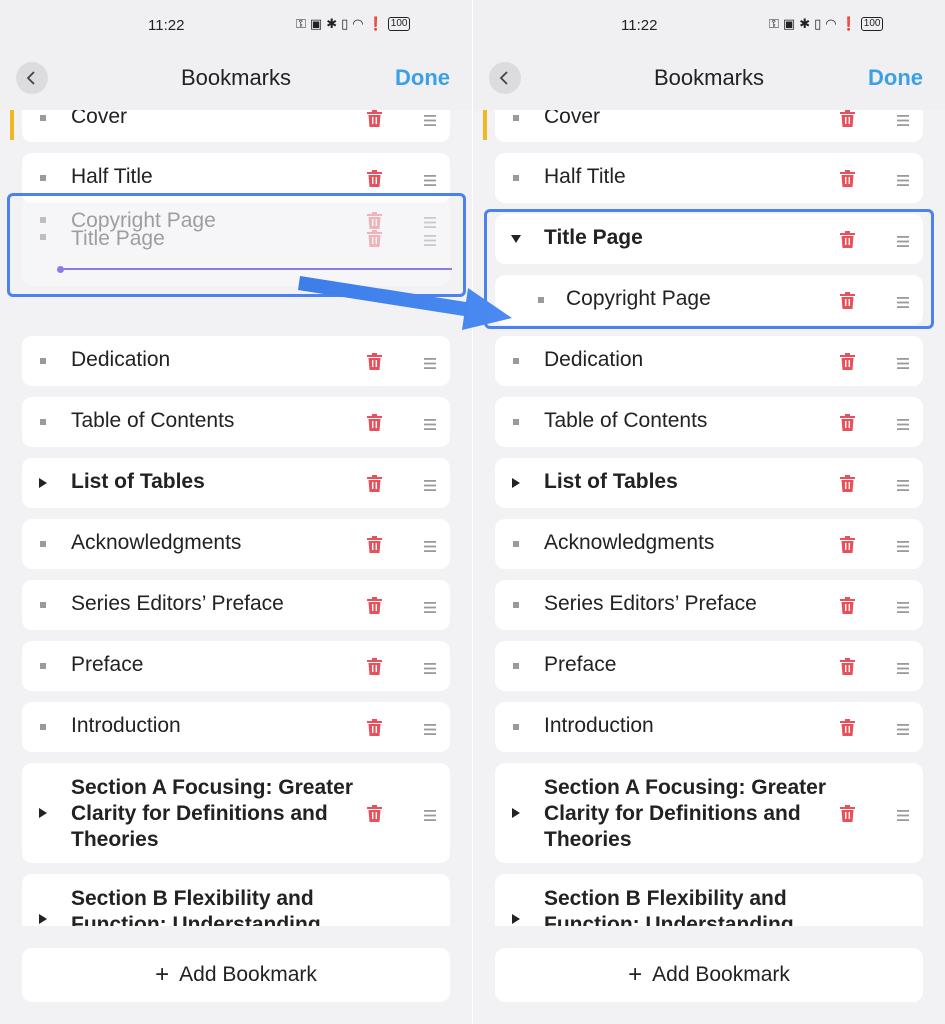 This screenshot has width=945, height=1024. Describe the element at coordinates (166, 25) in the screenshot. I see `status-time: 11:22` at that location.